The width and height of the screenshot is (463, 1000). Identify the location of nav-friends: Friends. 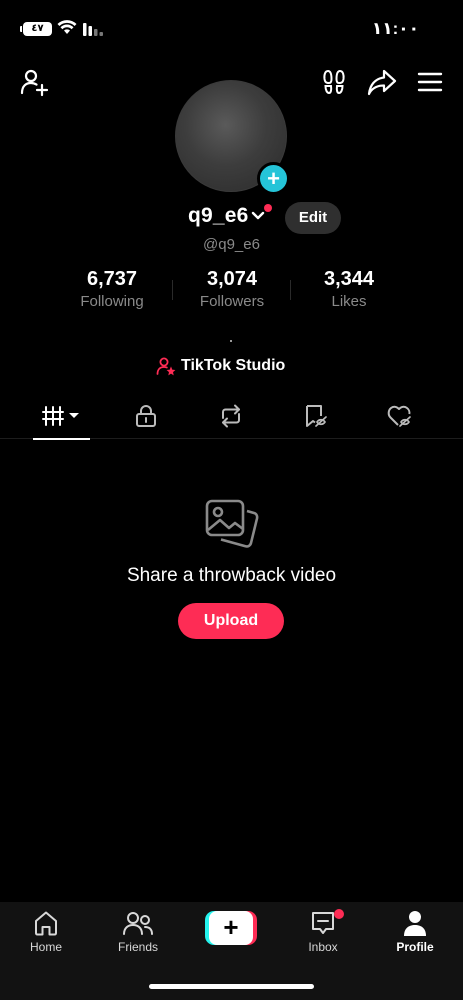
(138, 931).